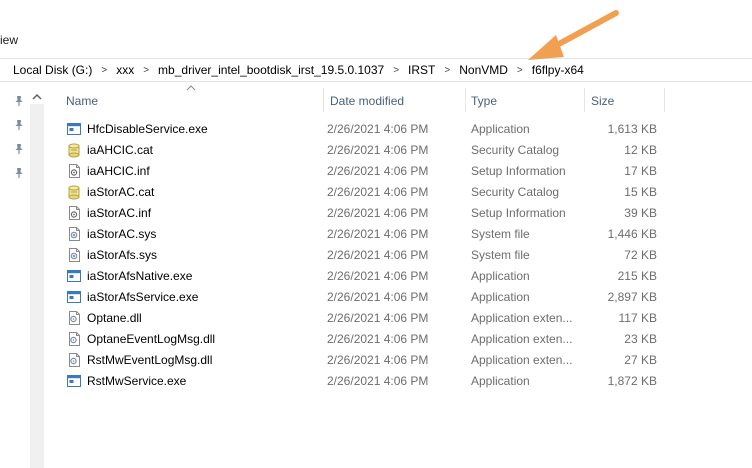  I want to click on nav-pane-scrollbar, so click(37, 286).